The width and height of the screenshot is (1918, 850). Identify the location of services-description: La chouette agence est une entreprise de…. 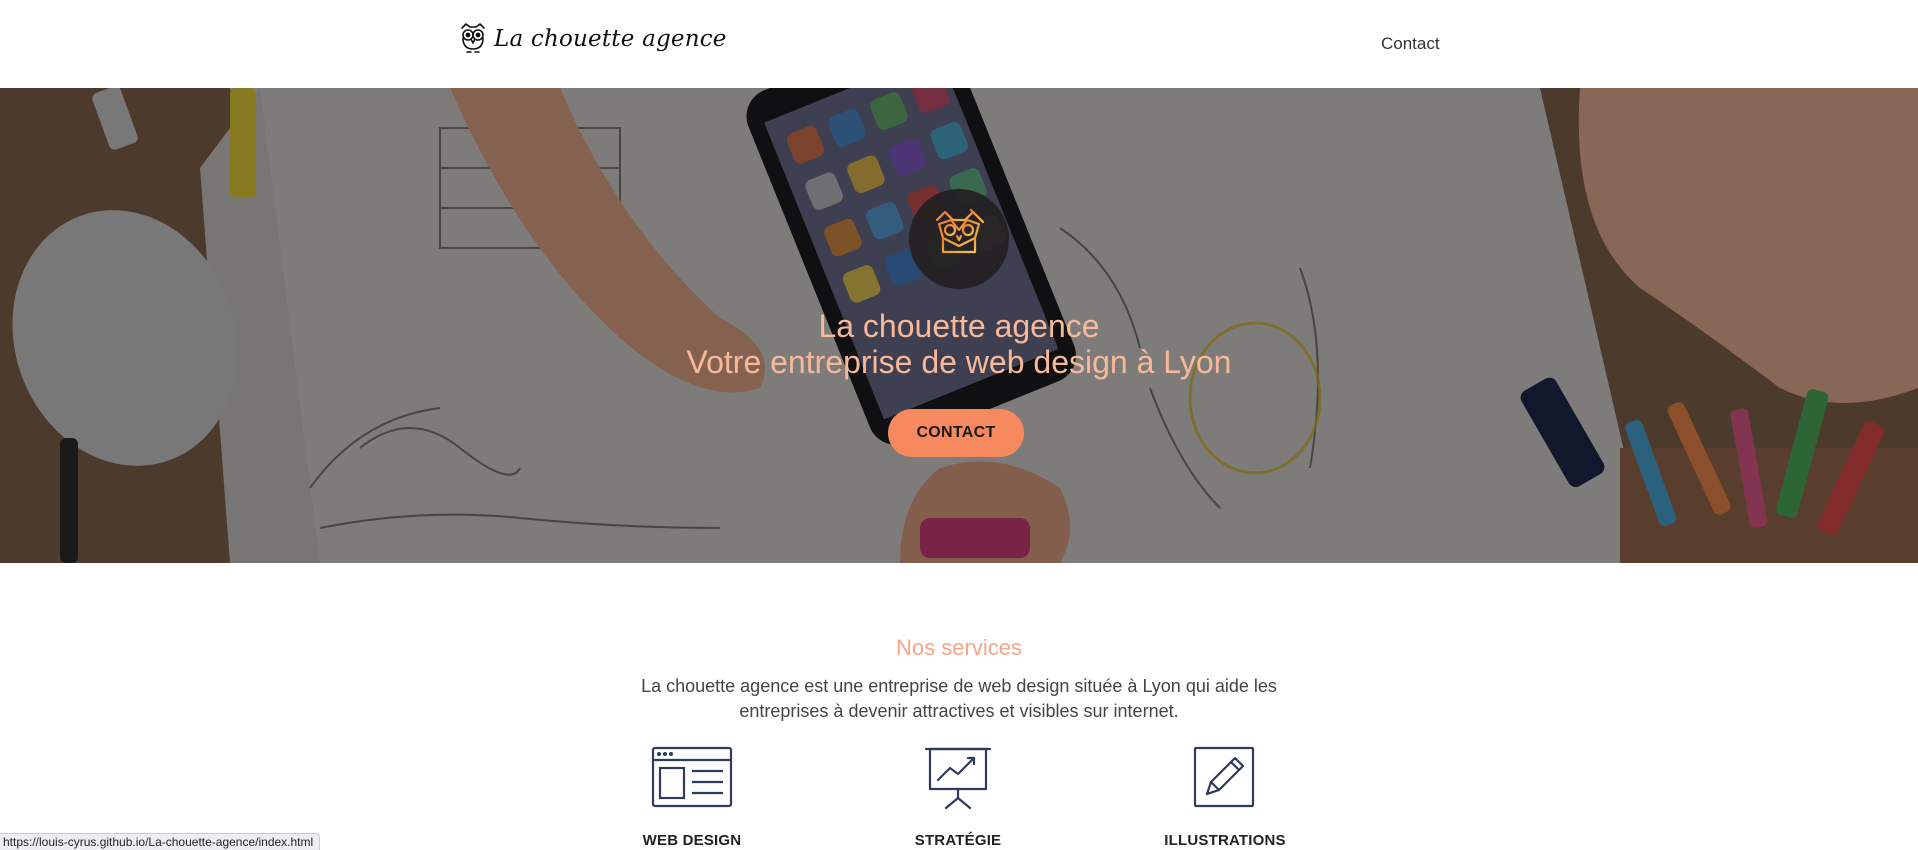
(959, 698).